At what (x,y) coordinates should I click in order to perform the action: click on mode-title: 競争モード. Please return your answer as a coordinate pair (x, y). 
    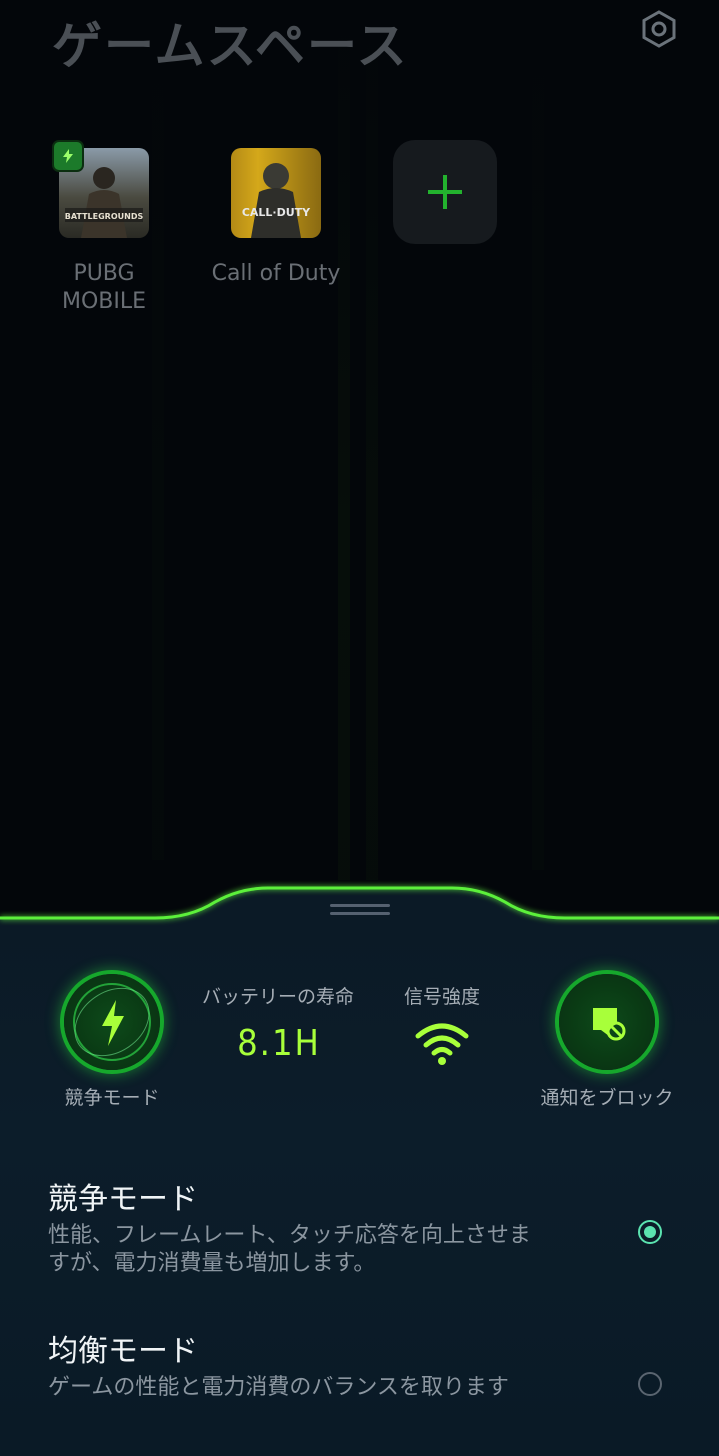
    Looking at the image, I should click on (123, 1199).